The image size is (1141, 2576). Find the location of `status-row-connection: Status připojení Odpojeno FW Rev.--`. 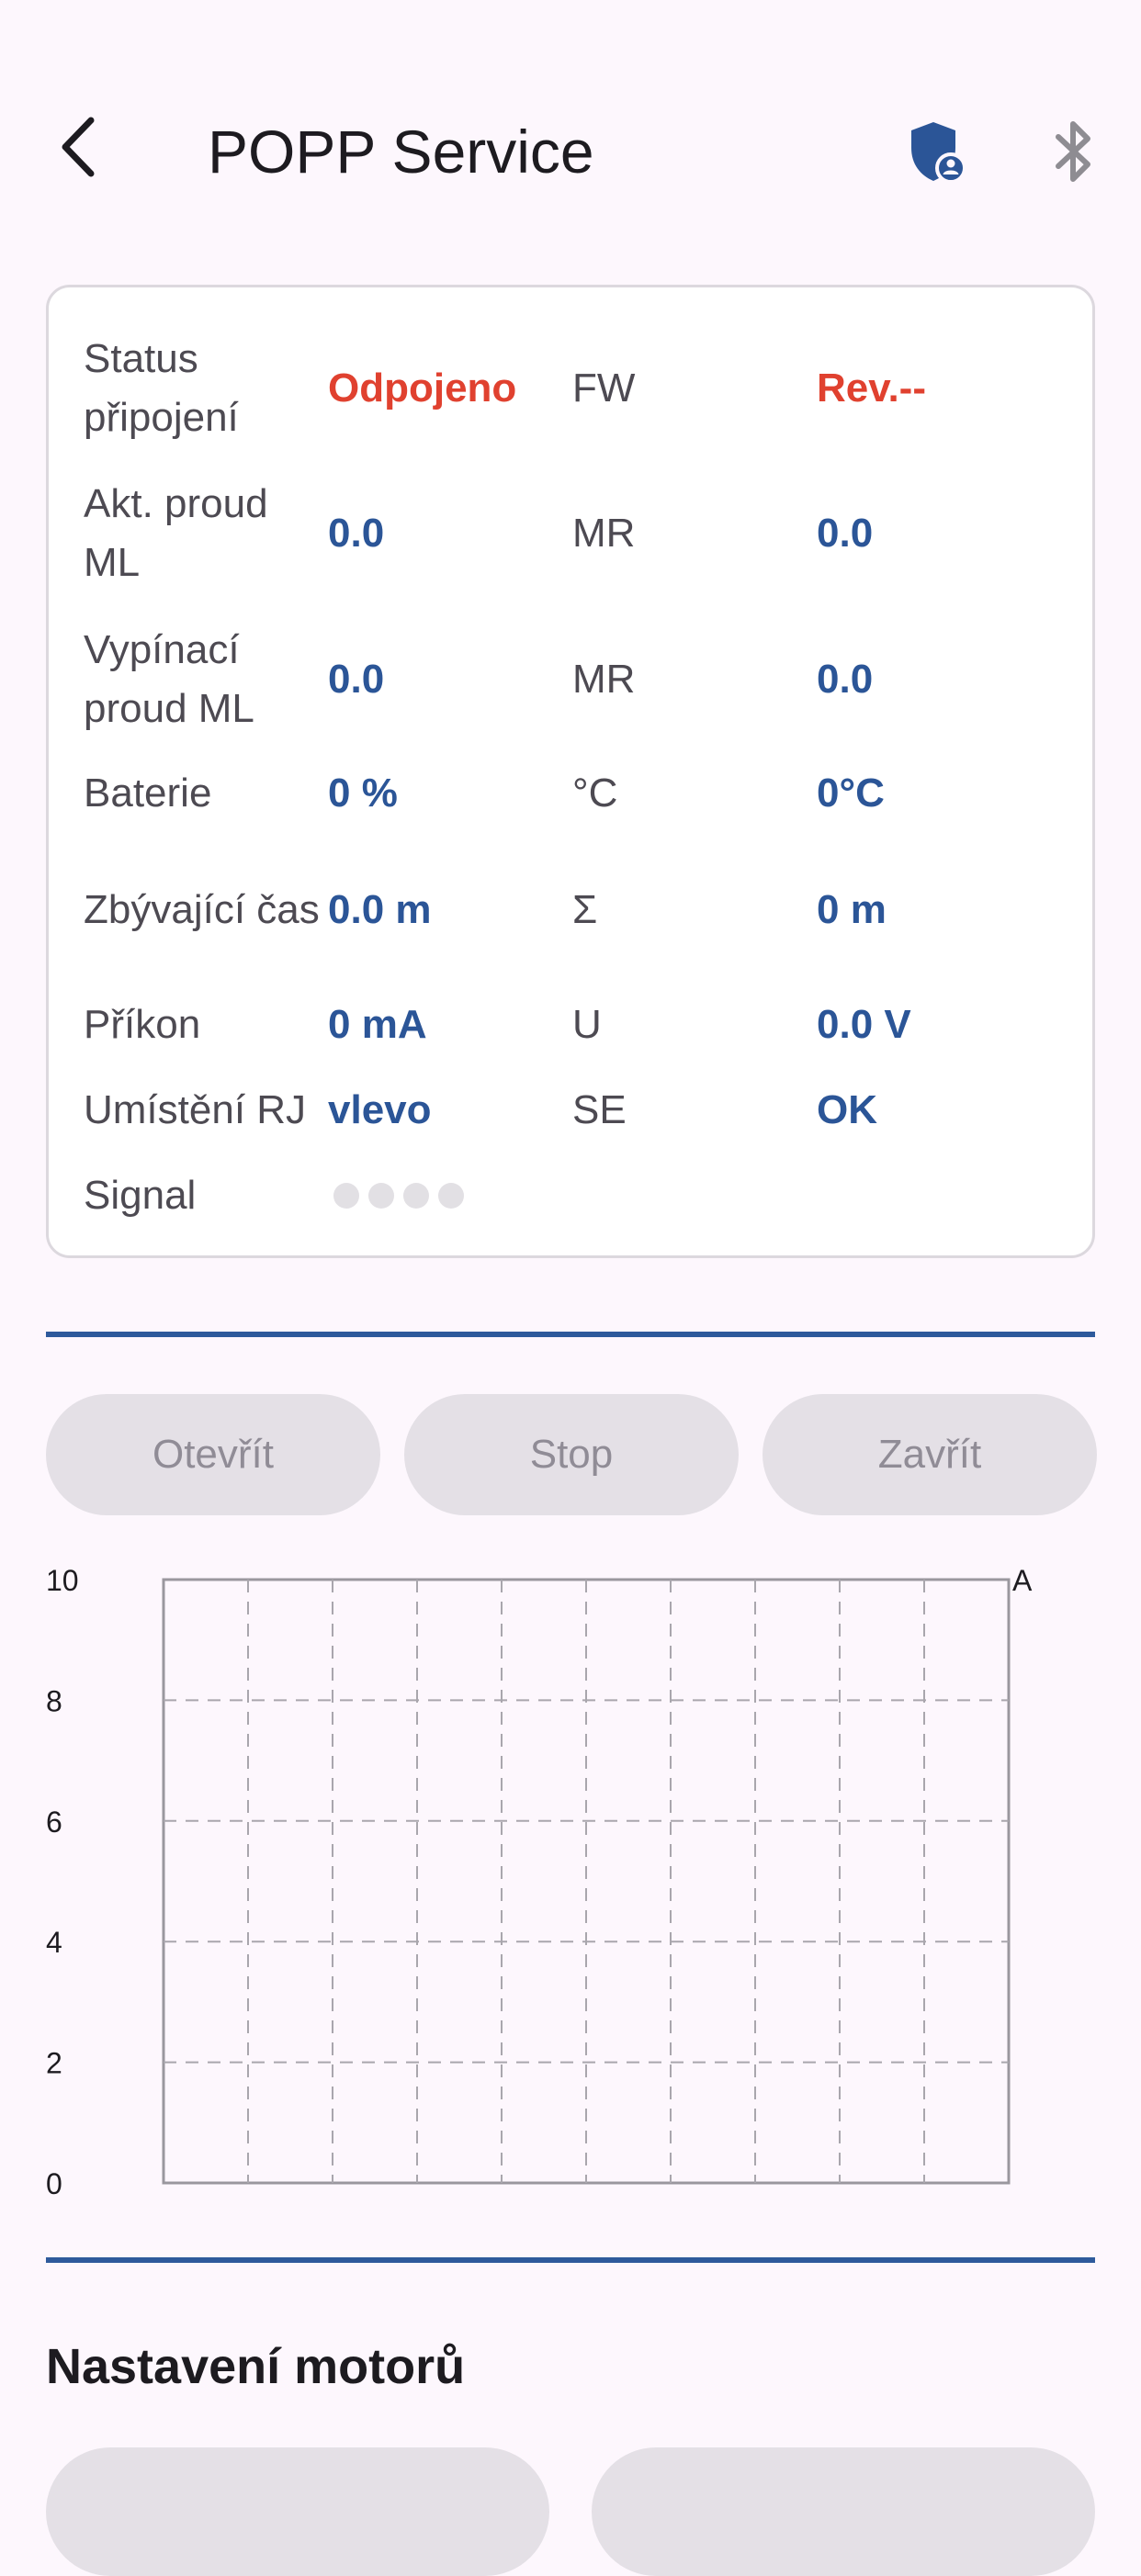

status-row-connection: Status připojení Odpojeno FW Rev.-- is located at coordinates (570, 388).